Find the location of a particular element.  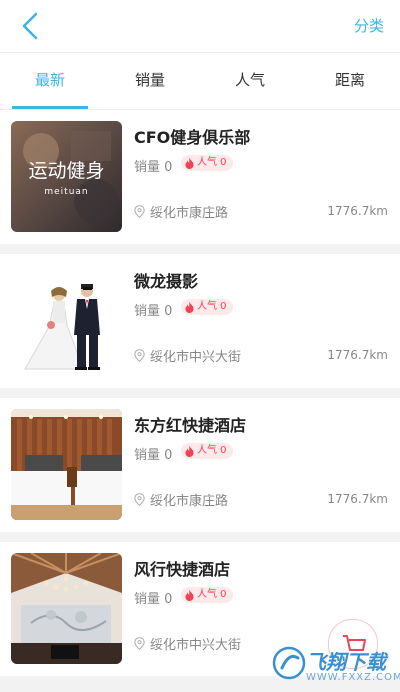

watermark-title: 飞翔下载 is located at coordinates (346, 662).